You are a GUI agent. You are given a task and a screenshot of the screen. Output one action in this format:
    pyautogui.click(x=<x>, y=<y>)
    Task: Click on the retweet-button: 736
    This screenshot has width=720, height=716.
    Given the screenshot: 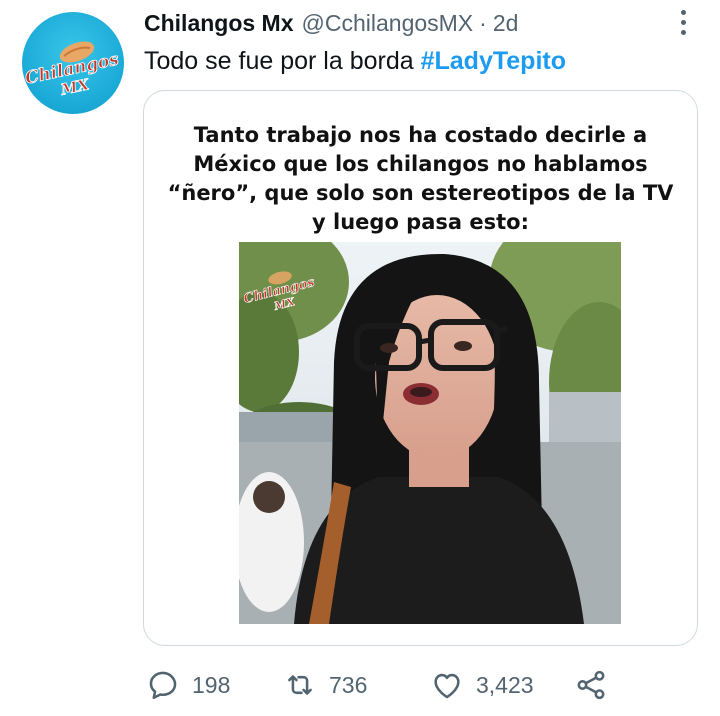 What is the action you would take?
    pyautogui.click(x=325, y=685)
    